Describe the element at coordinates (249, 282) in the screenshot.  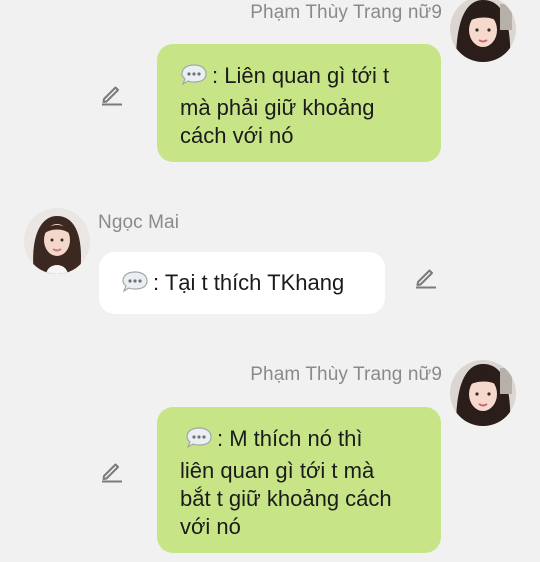
I see `message-text-line: : Tại t thích TKhang` at that location.